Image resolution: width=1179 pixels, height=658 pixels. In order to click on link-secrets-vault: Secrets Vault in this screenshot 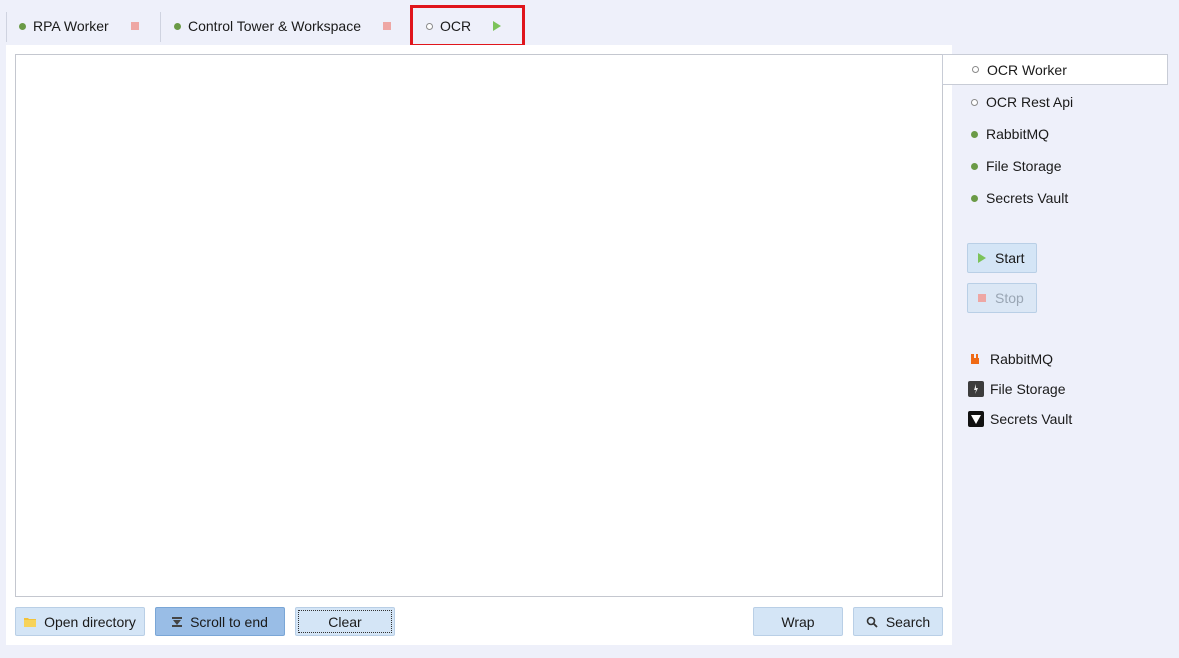, I will do `click(1020, 419)`.